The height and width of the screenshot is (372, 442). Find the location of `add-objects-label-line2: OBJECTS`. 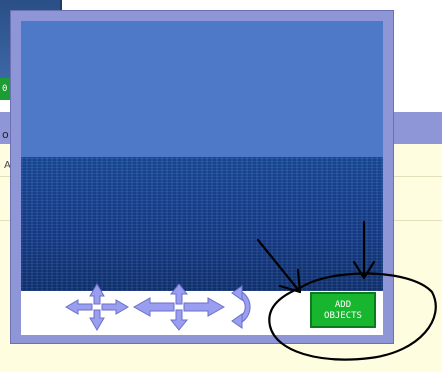

add-objects-label-line2: OBJECTS is located at coordinates (343, 316).